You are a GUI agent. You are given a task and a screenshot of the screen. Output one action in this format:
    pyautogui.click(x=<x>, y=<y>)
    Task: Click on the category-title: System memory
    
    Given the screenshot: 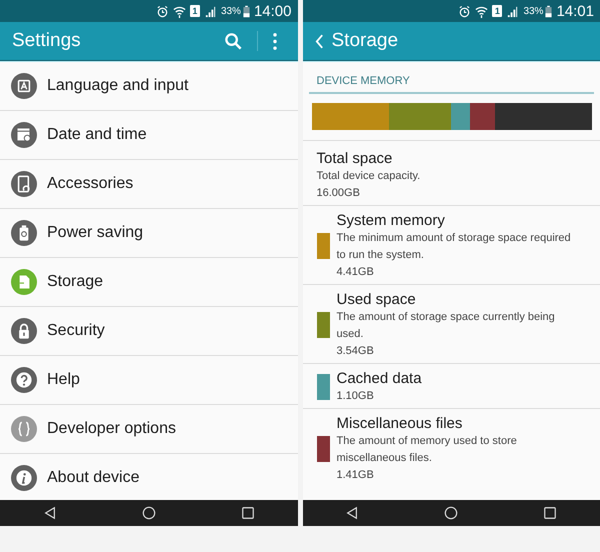 What is the action you would take?
    pyautogui.click(x=391, y=220)
    